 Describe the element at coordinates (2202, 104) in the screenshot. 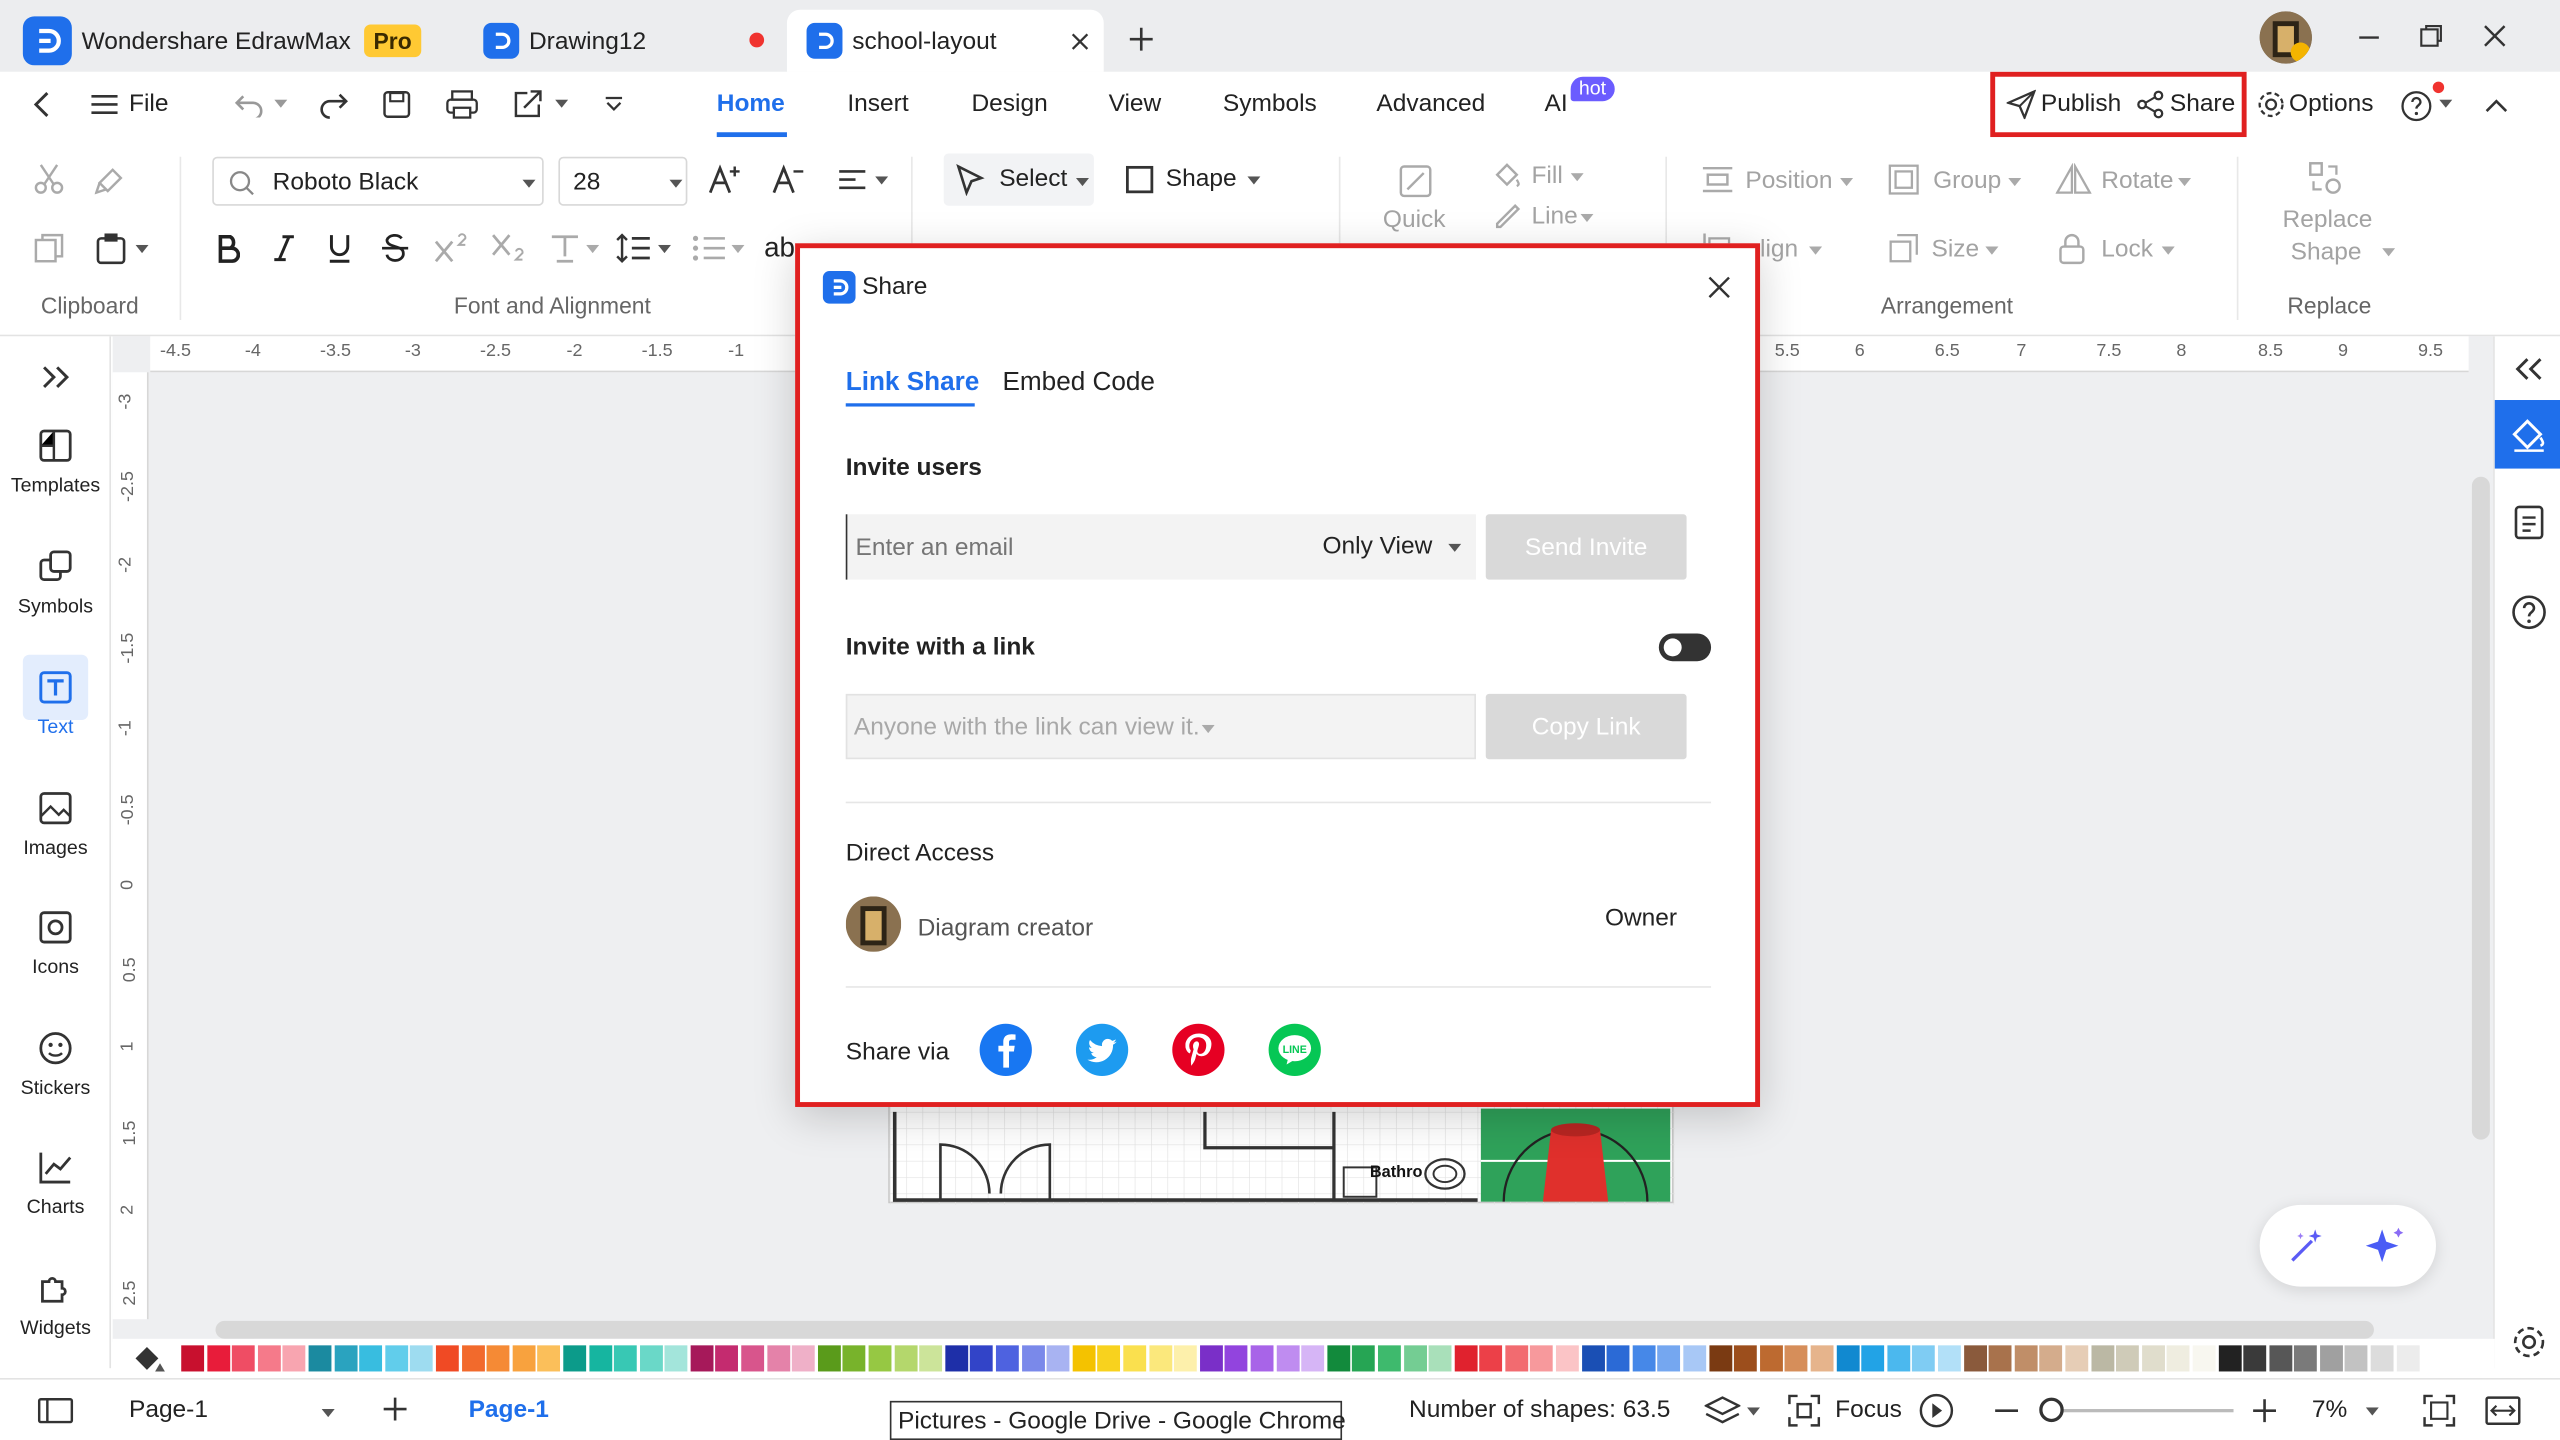

I see `share-button: Share` at that location.